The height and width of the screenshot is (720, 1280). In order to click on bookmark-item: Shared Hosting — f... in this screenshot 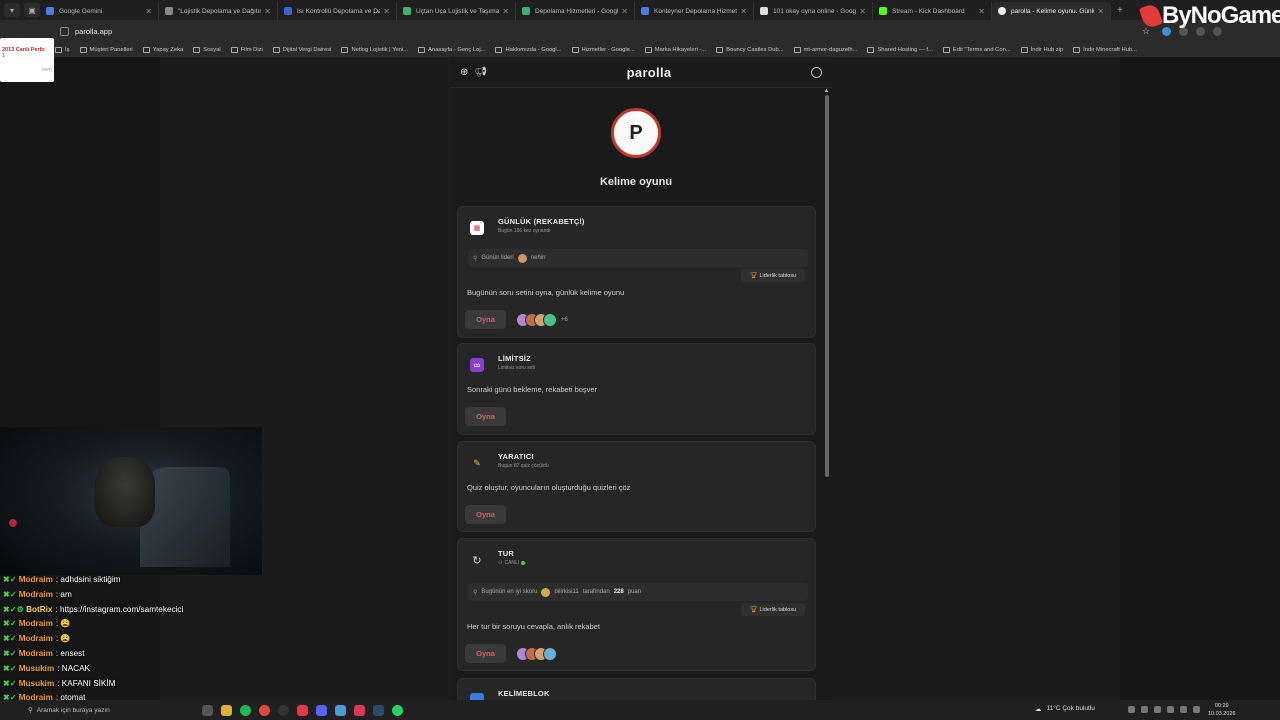, I will do `click(900, 49)`.